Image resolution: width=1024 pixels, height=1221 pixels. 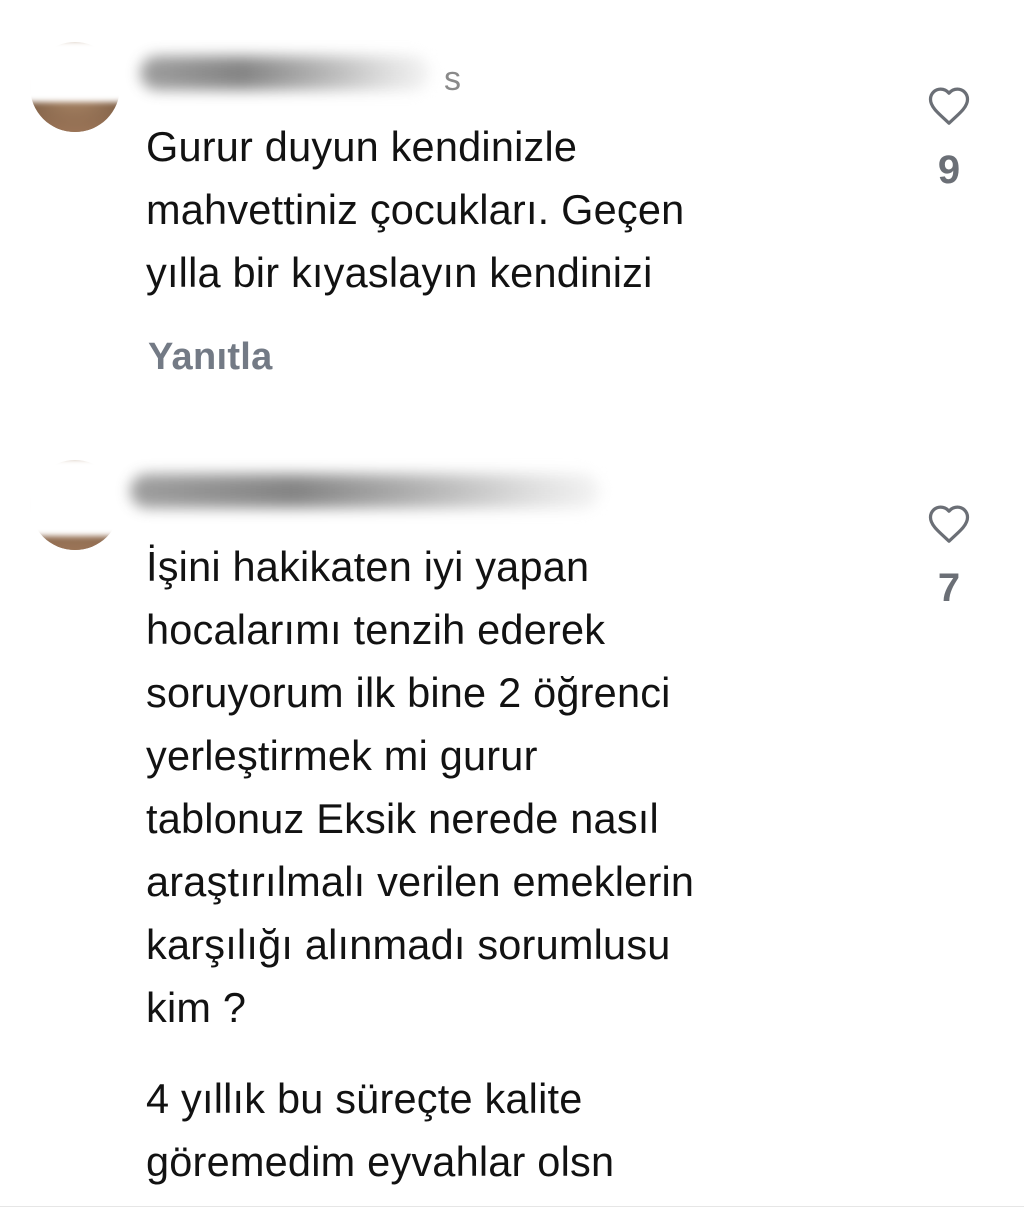 I want to click on divider, so click(x=512, y=1206).